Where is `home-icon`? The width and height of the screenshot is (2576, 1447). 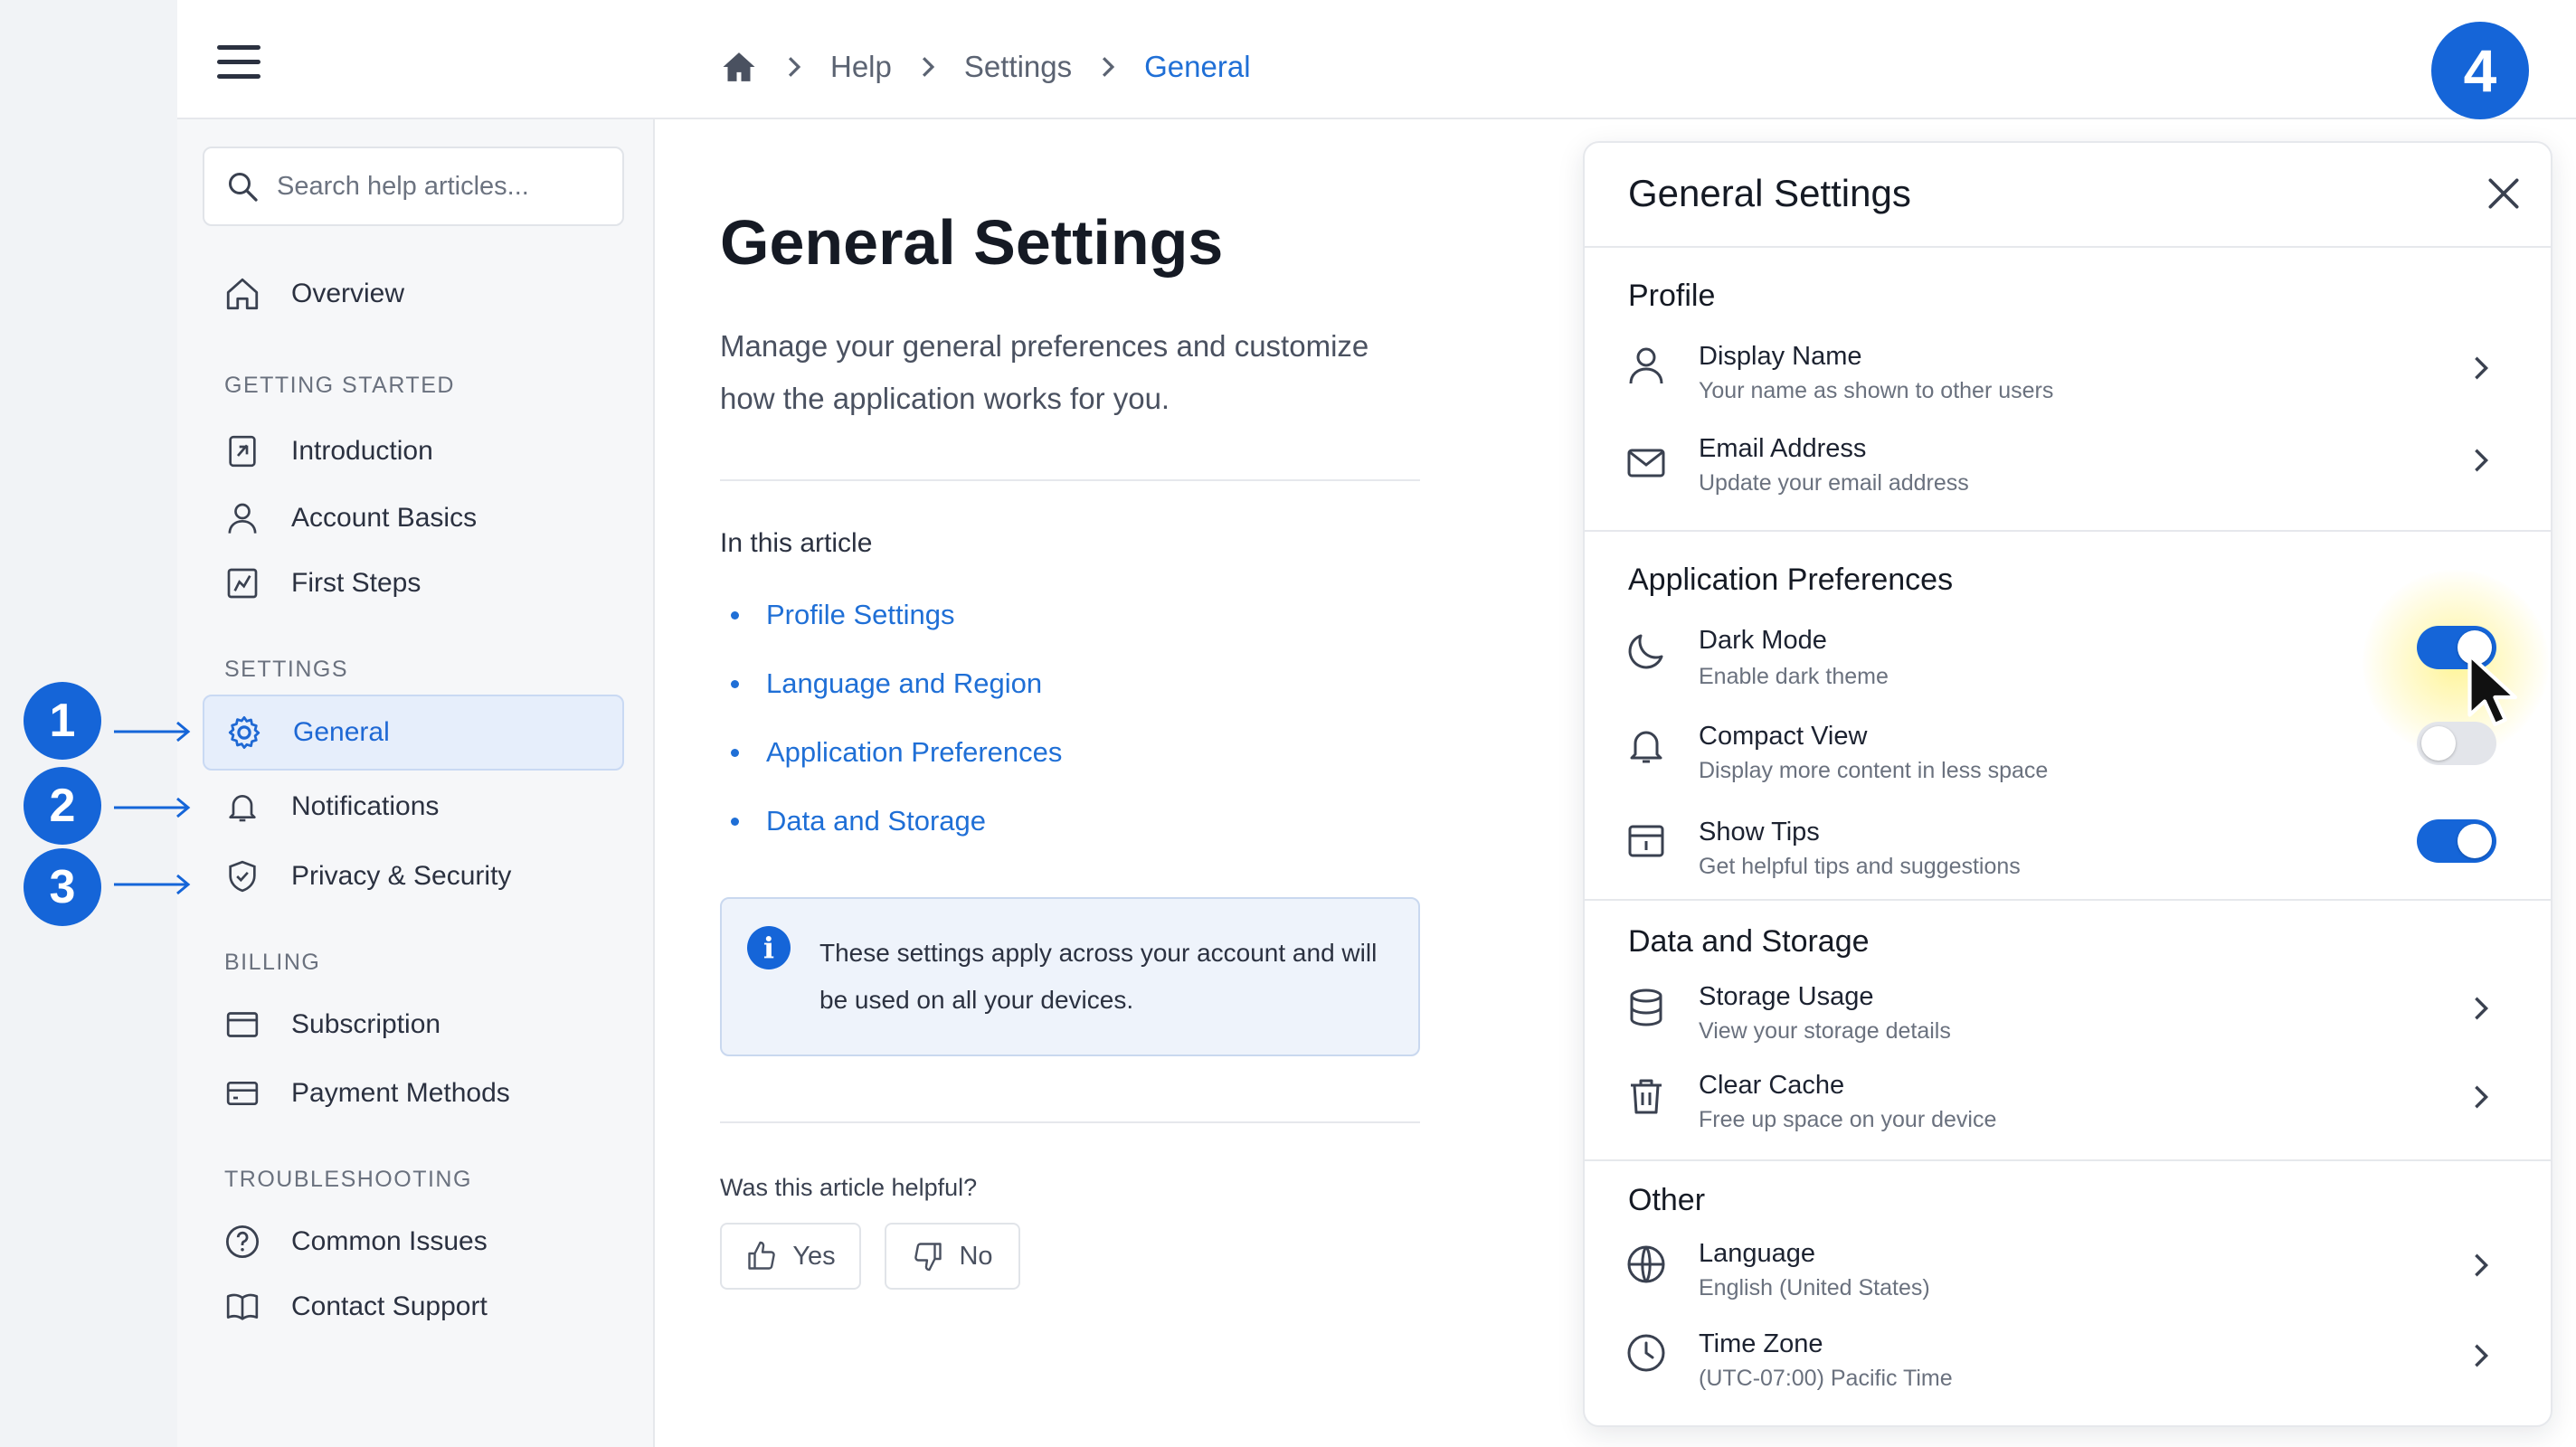
home-icon is located at coordinates (739, 67).